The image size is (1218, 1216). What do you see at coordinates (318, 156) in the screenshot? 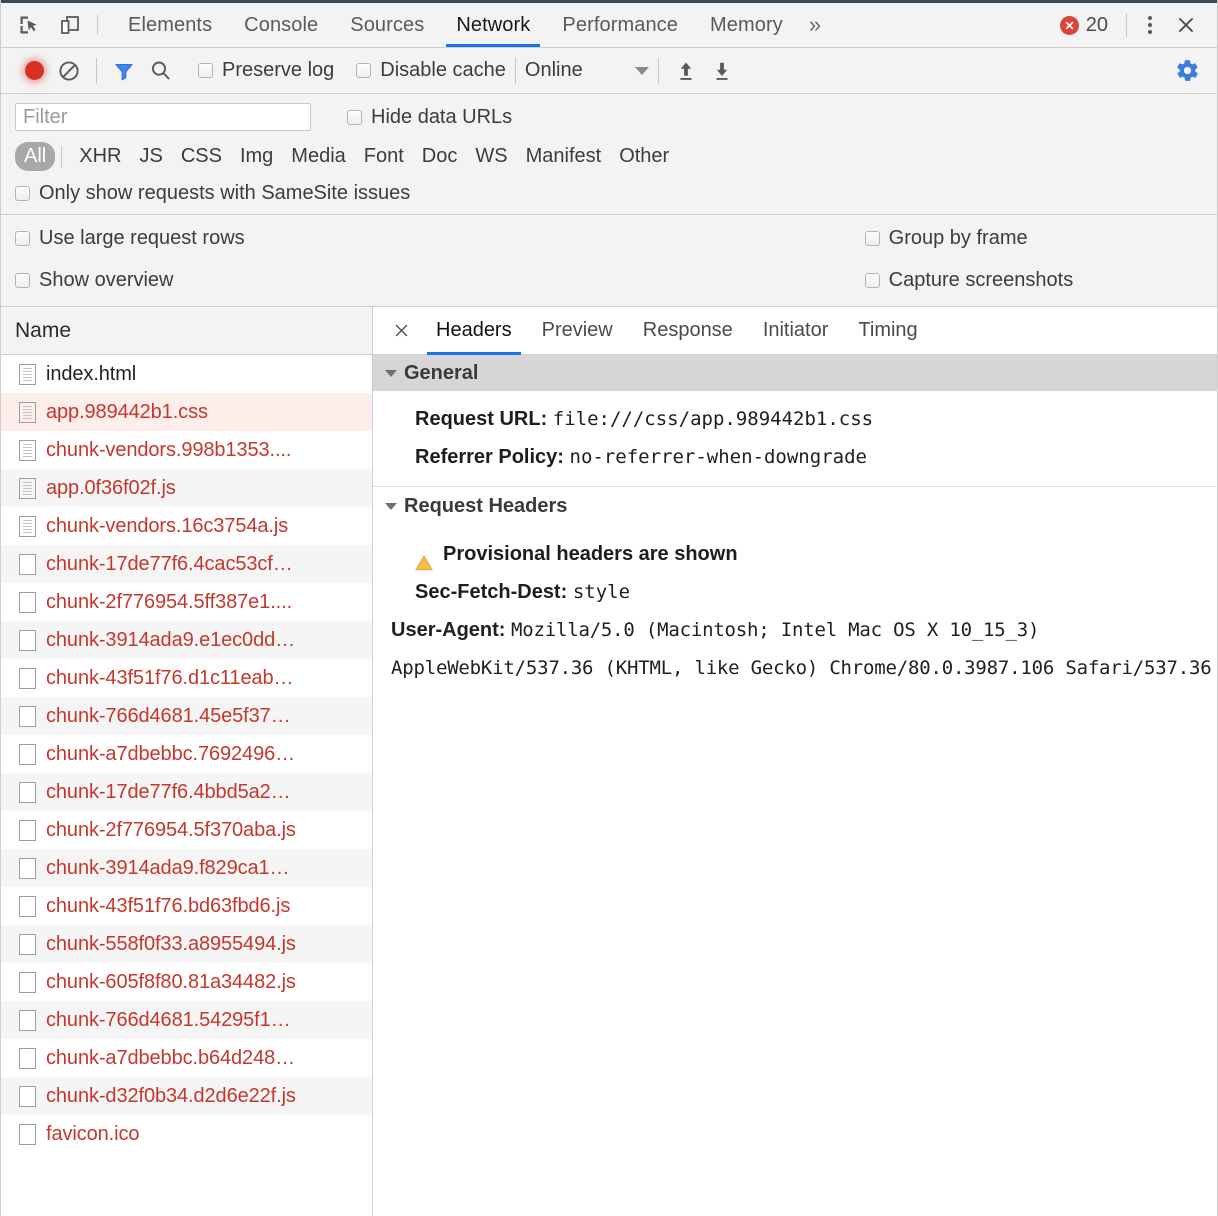
I see `type-filter-media: Media` at bounding box center [318, 156].